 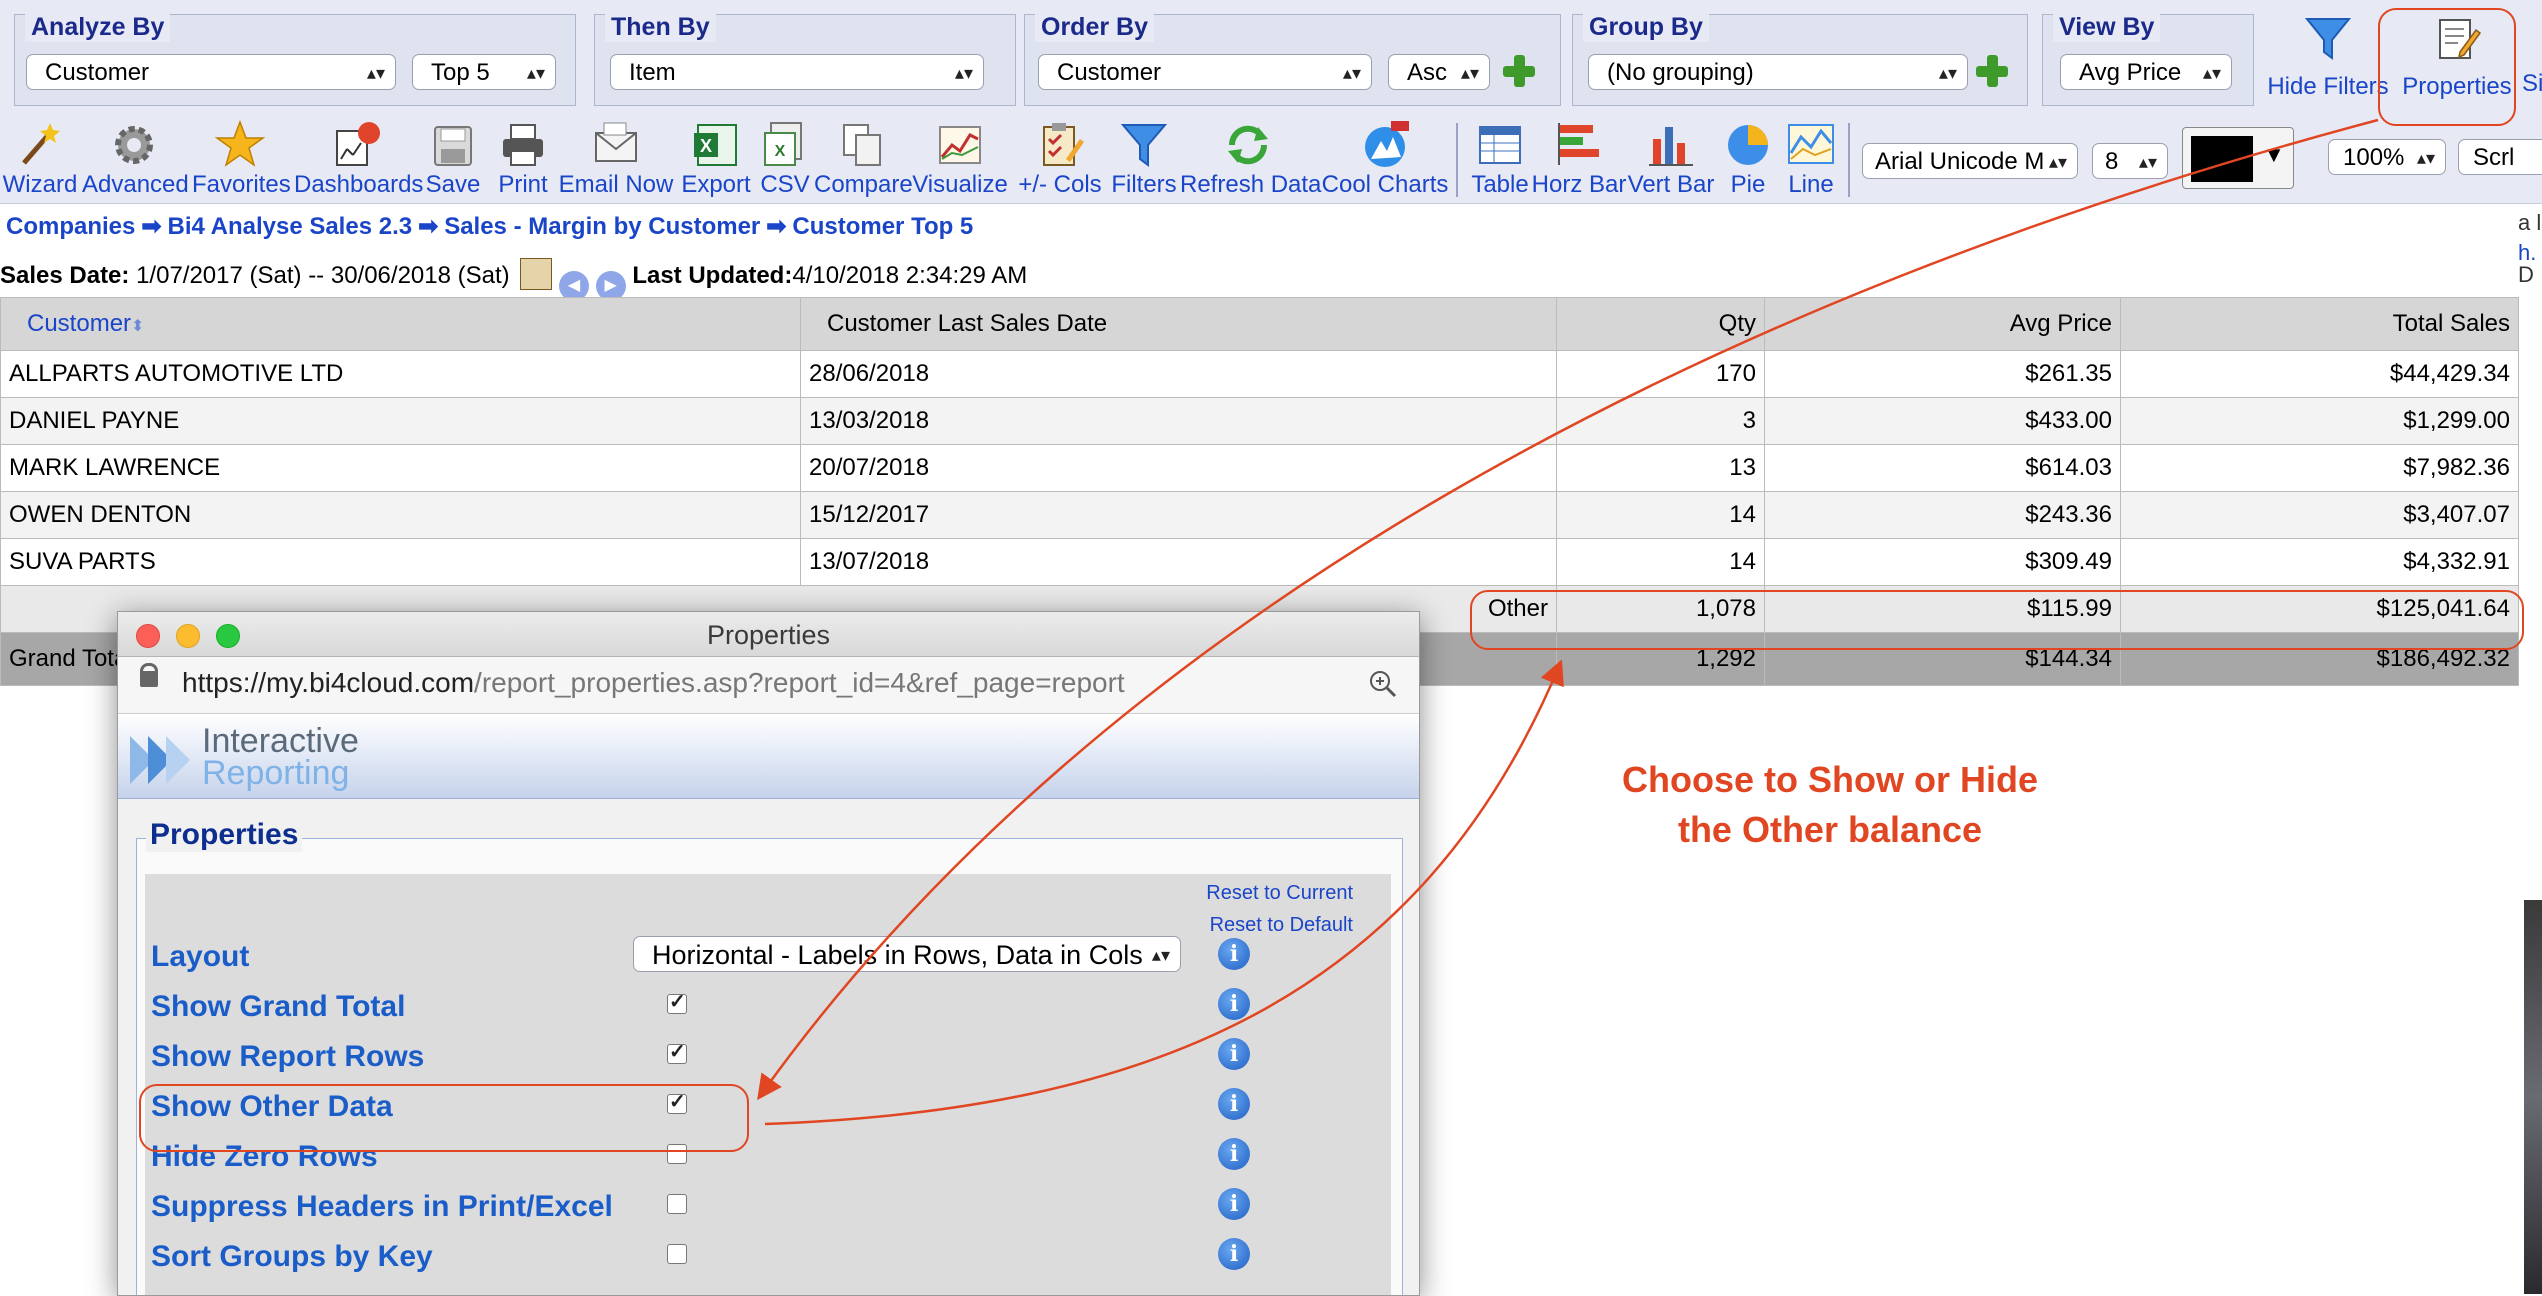 I want to click on annotation-line-1: Choose to Show or Hide, so click(x=1829, y=779).